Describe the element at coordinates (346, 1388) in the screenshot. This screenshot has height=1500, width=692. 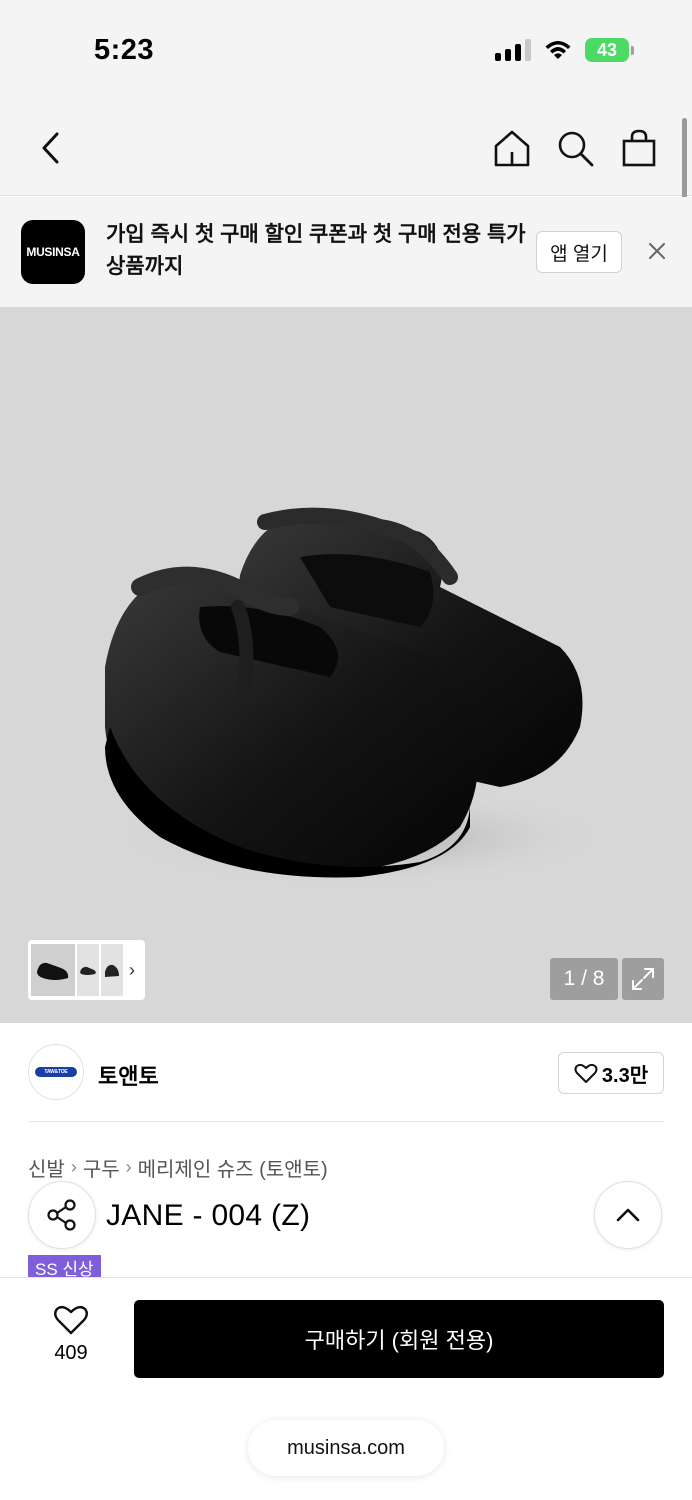
I see `purchase-bar: 409 구매하기 (회원 전용) musinsa.com` at that location.